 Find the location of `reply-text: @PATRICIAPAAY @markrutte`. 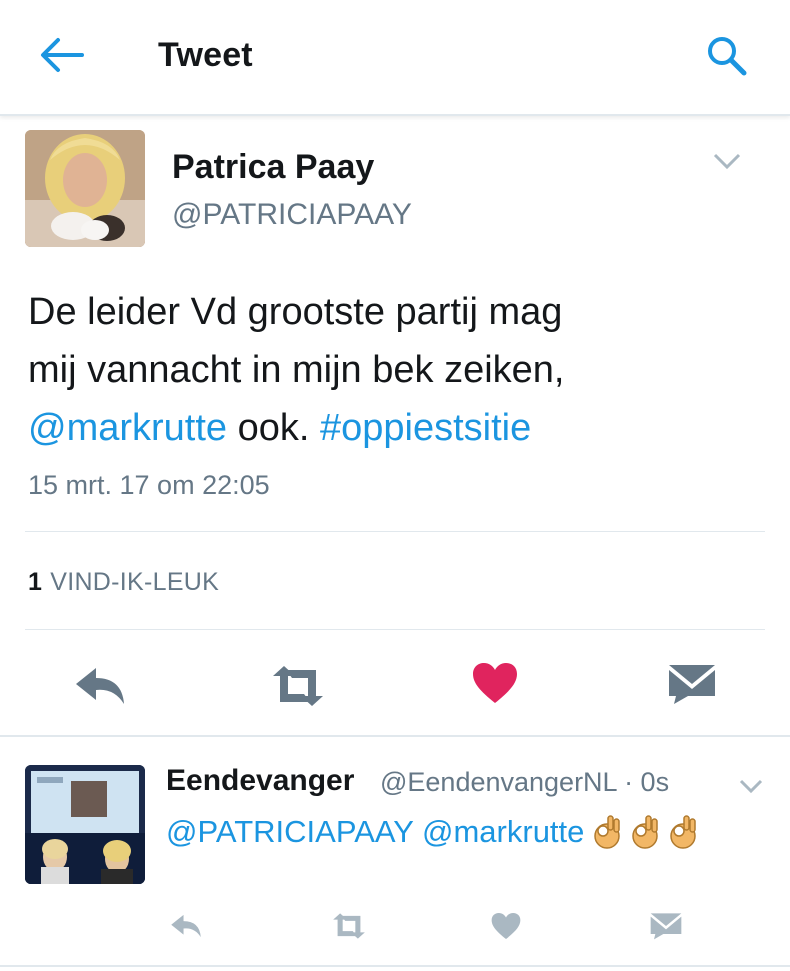

reply-text: @PATRICIAPAAY @markrutte is located at coordinates (432, 832).